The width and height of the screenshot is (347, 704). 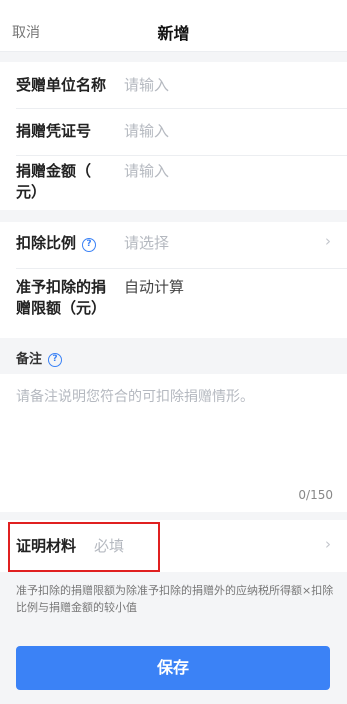 What do you see at coordinates (53, 182) in the screenshot?
I see `amount-label: 捐赠金额（ 元）` at bounding box center [53, 182].